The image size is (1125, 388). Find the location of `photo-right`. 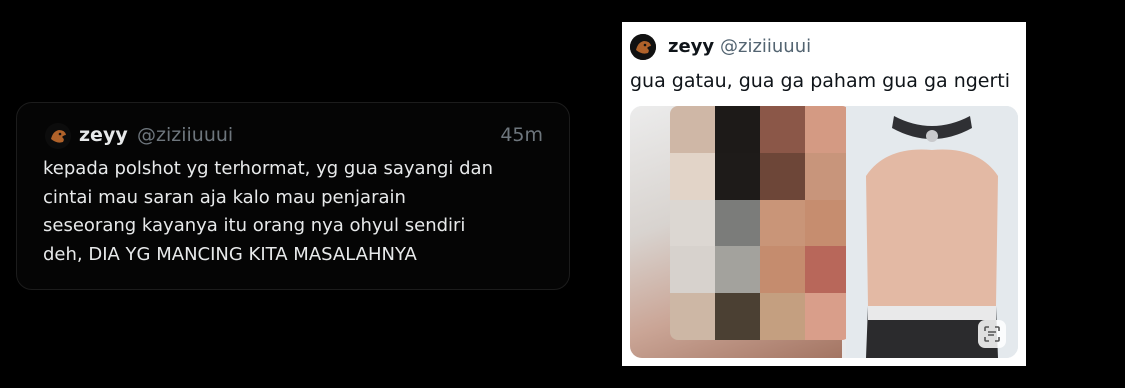

photo-right is located at coordinates (932, 232).